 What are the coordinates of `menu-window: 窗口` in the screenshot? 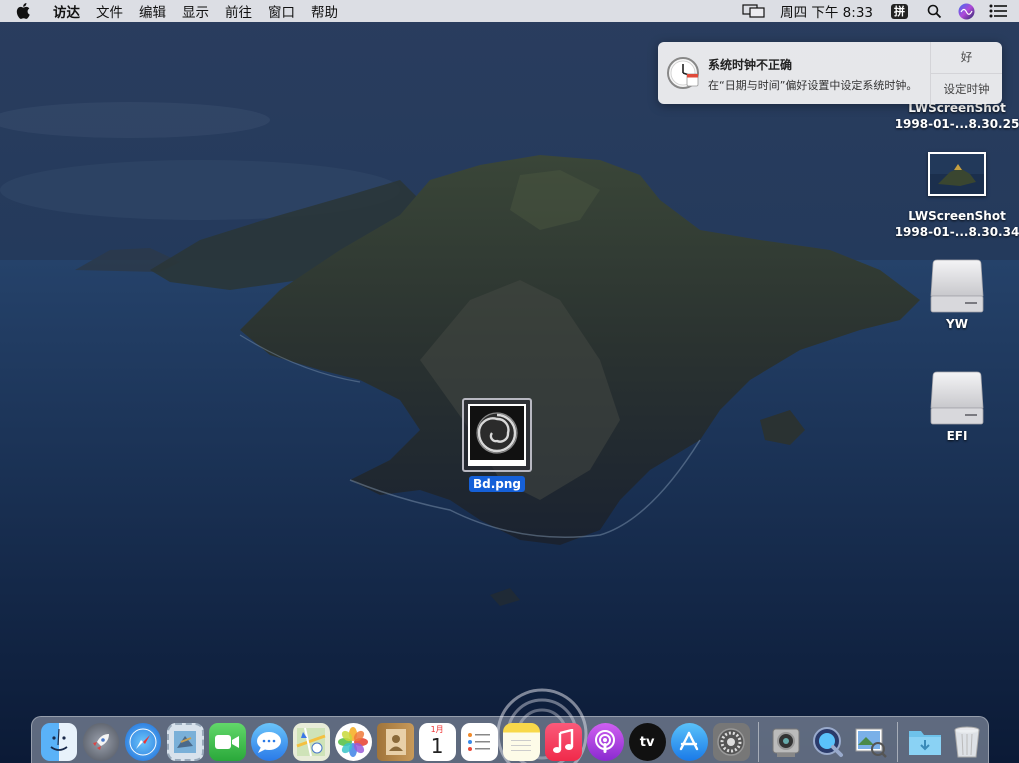 It's located at (281, 11).